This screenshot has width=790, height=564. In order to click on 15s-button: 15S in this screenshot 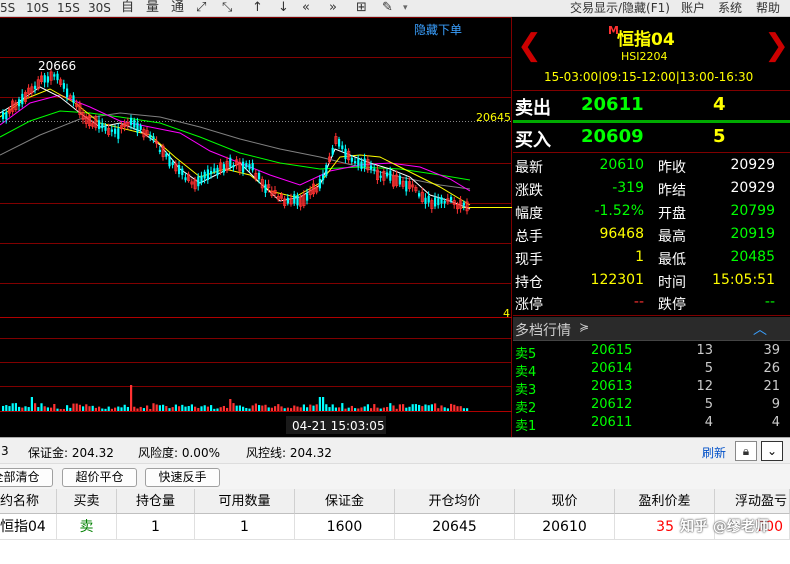, I will do `click(68, 8)`.